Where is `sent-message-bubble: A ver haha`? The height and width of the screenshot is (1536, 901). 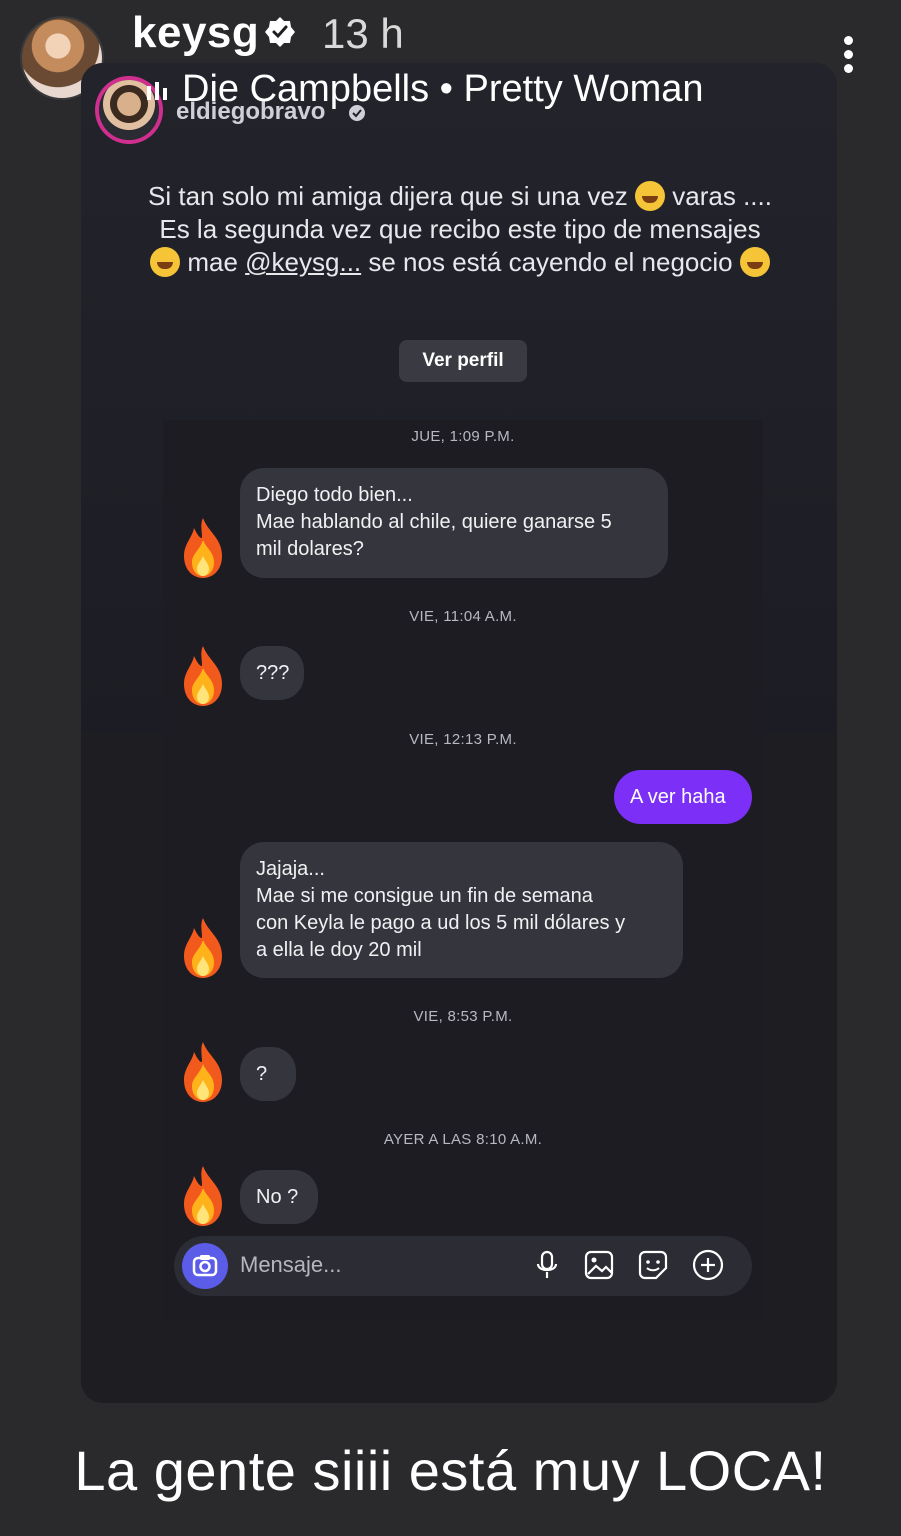
sent-message-bubble: A ver haha is located at coordinates (683, 797).